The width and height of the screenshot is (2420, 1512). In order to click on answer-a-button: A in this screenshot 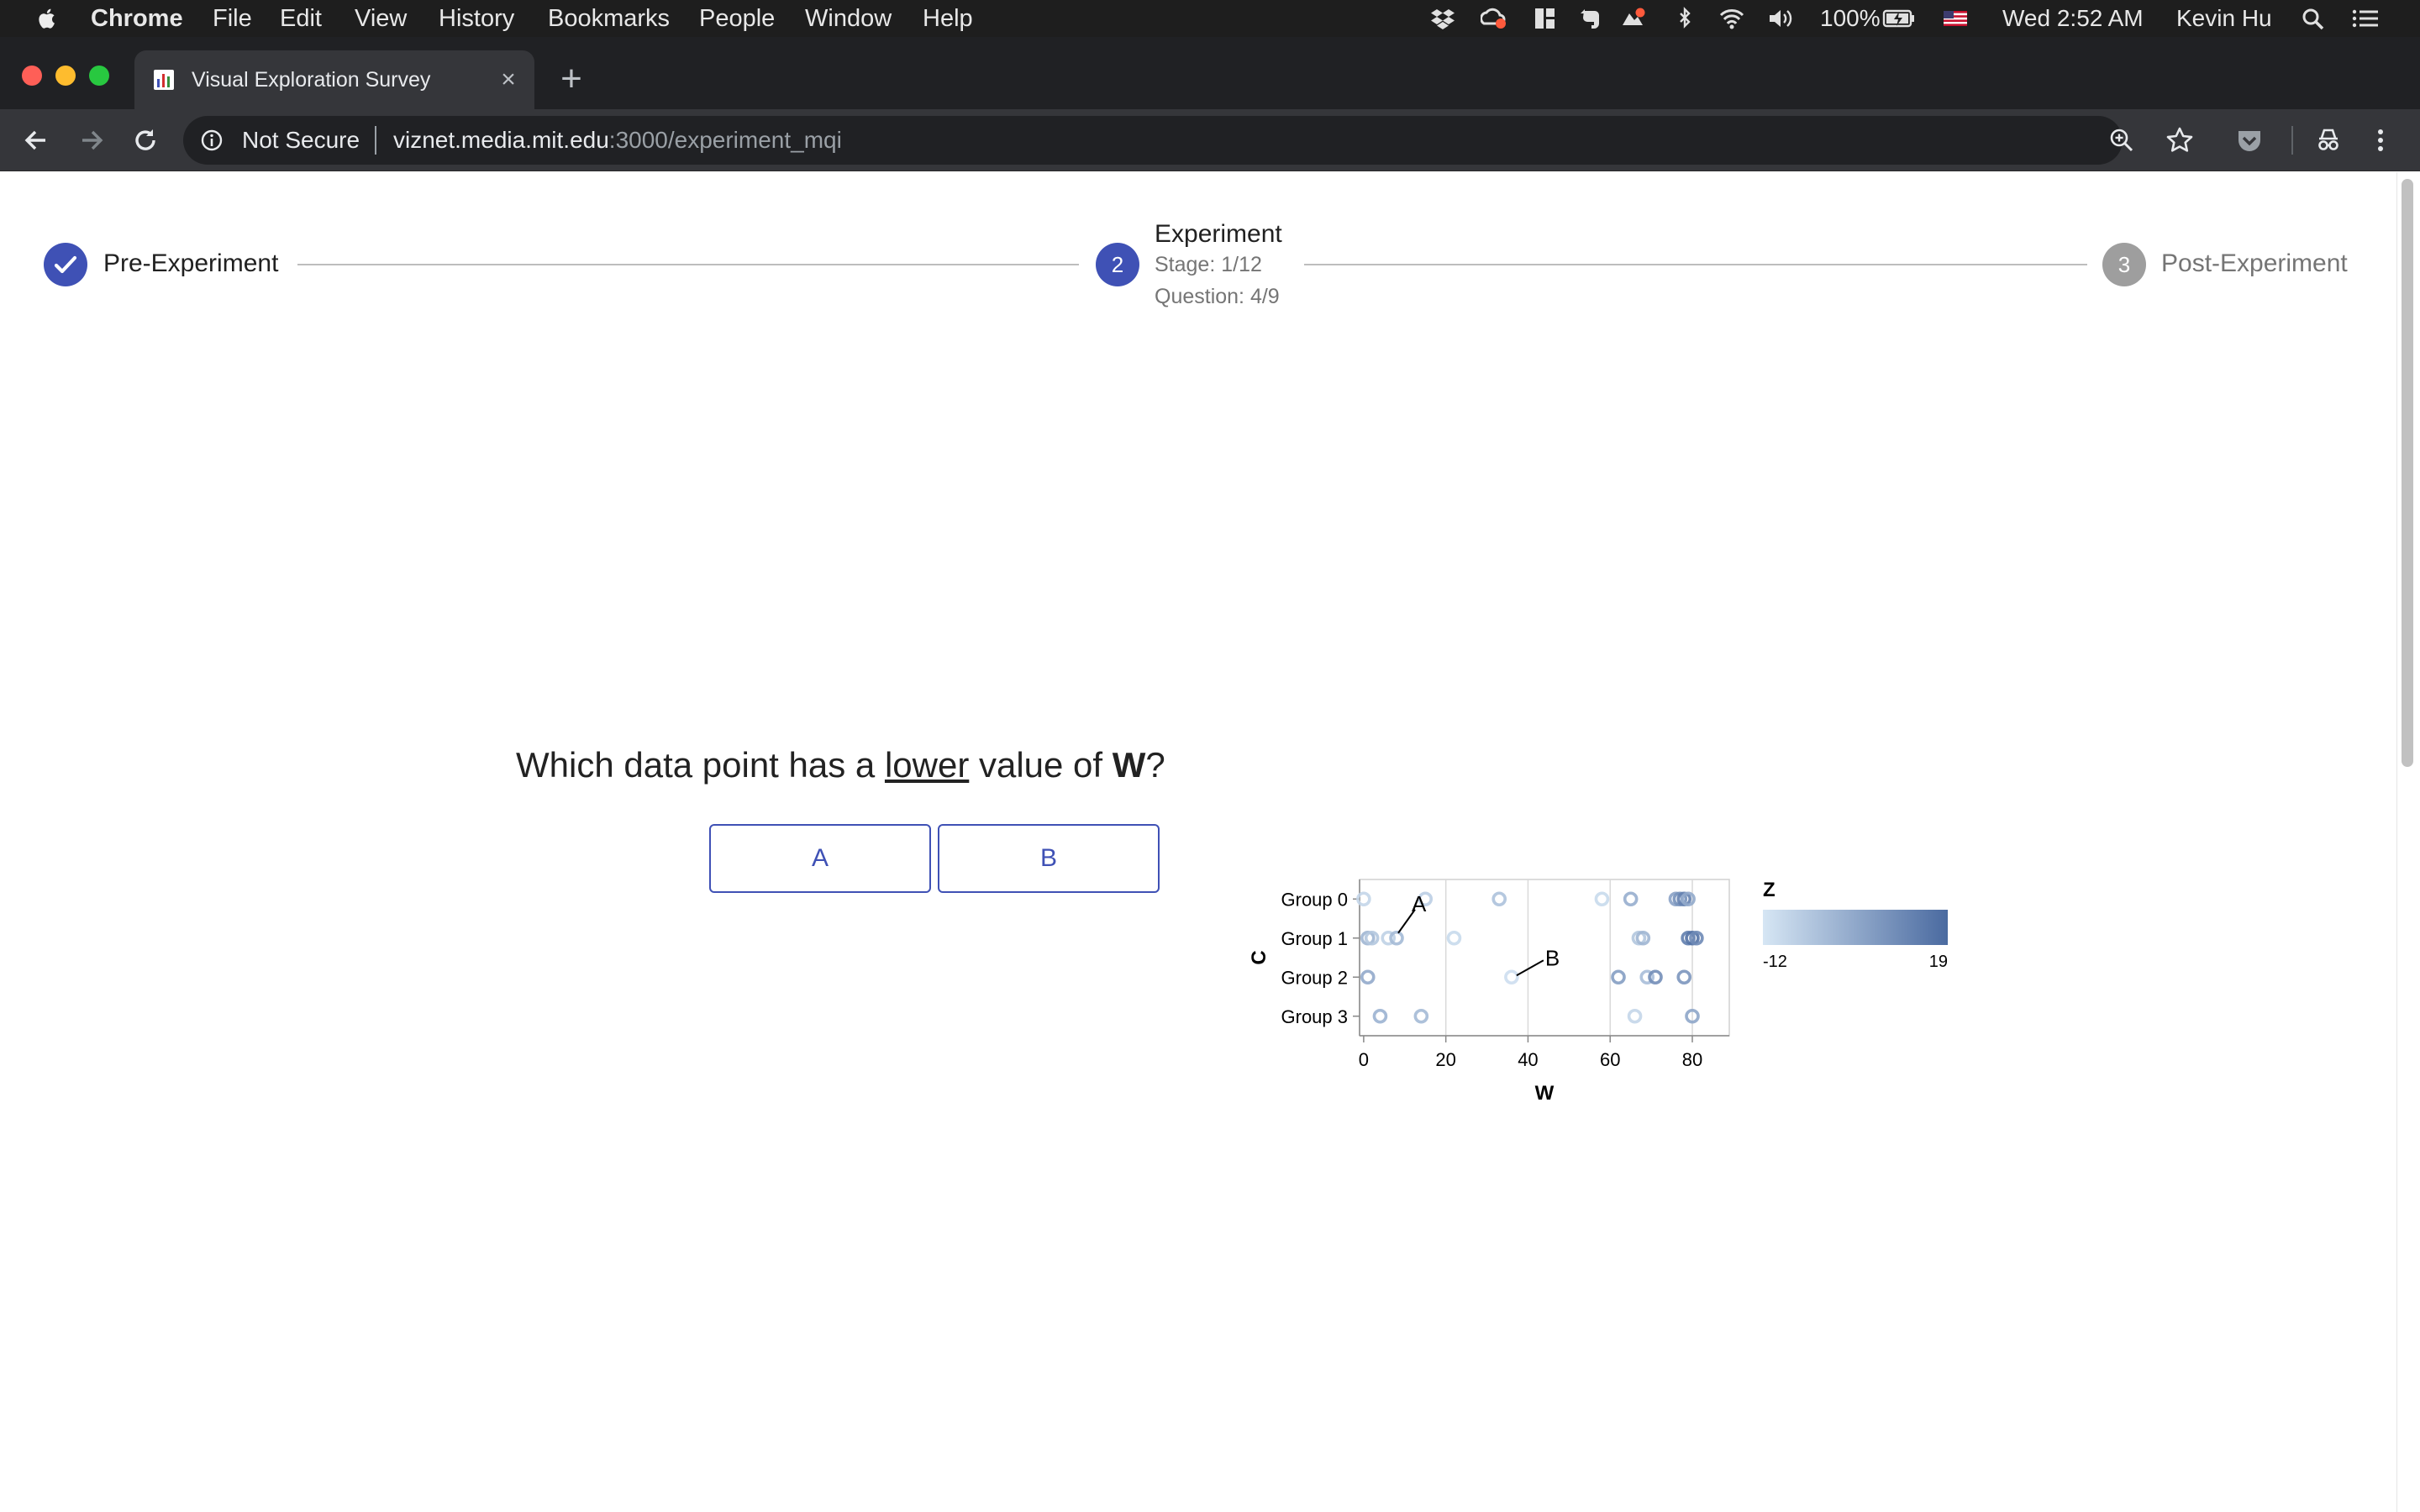, I will do `click(820, 858)`.